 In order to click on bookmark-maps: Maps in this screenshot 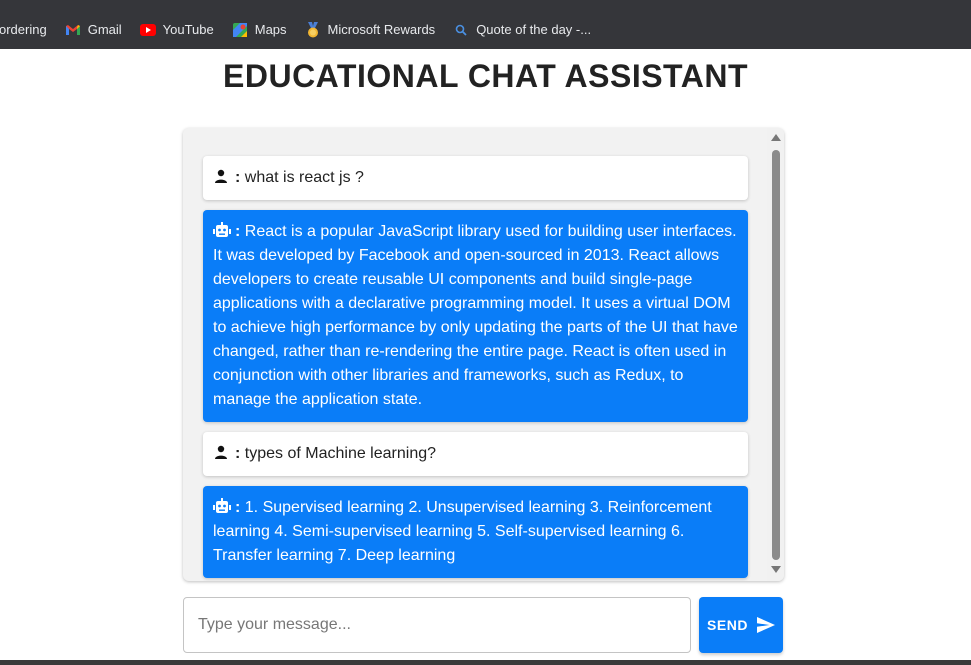, I will do `click(260, 30)`.